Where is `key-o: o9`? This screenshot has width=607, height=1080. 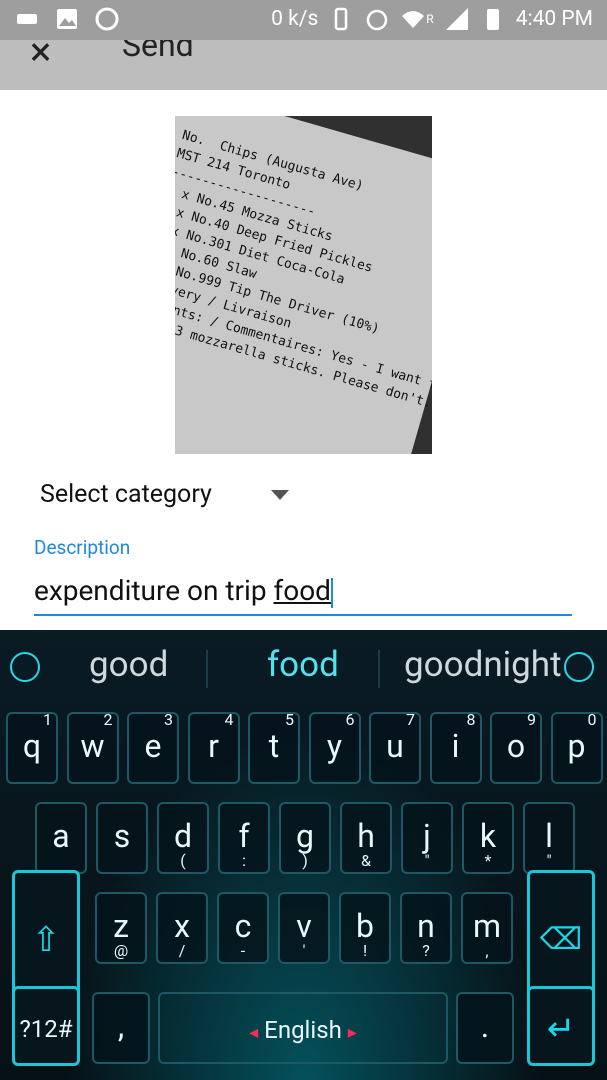 key-o: o9 is located at coordinates (516, 747).